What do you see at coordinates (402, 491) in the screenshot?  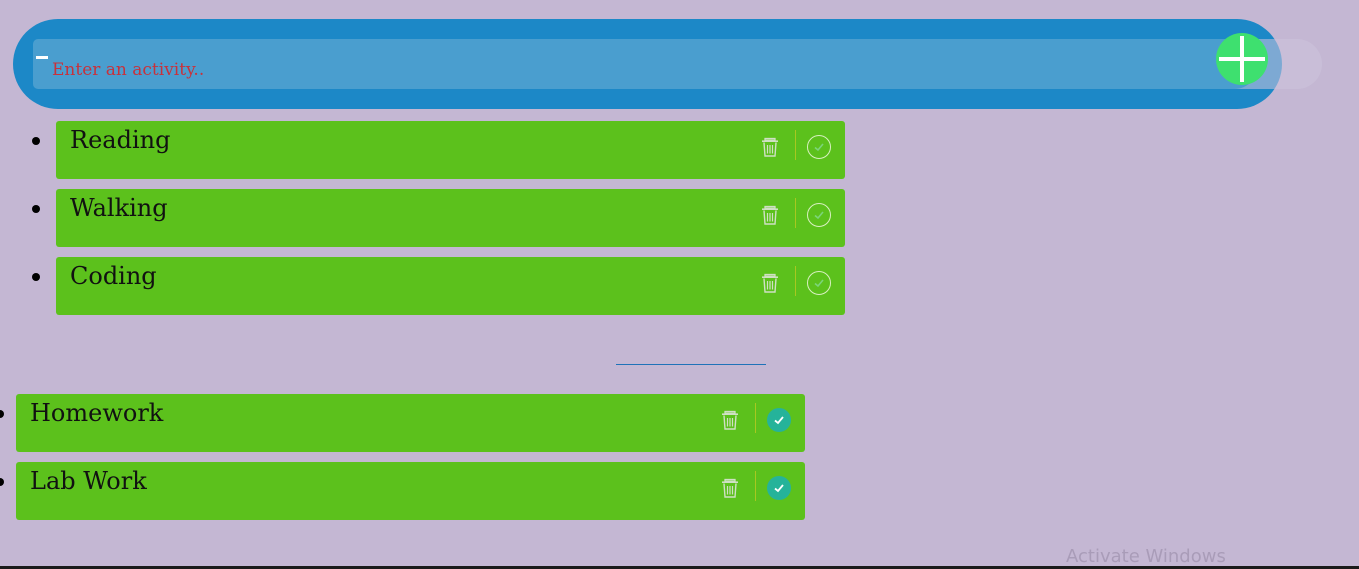 I see `completed-item: Lab Work` at bounding box center [402, 491].